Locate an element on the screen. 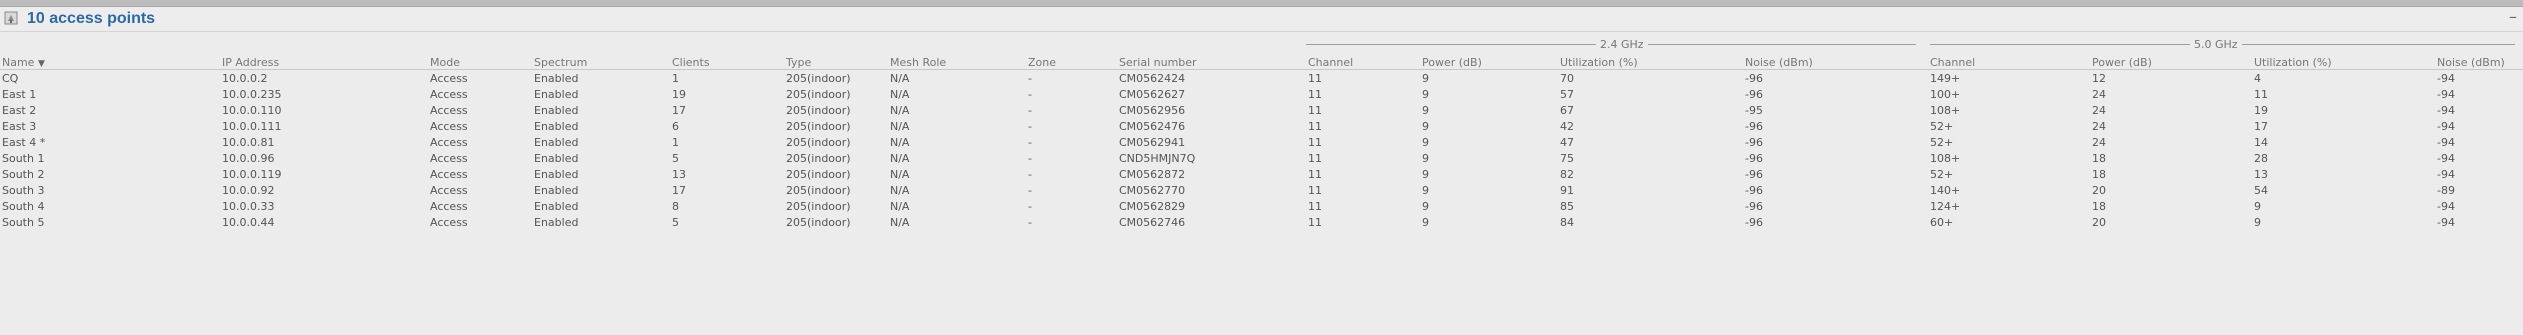  cell-name: South 3 is located at coordinates (110, 190).